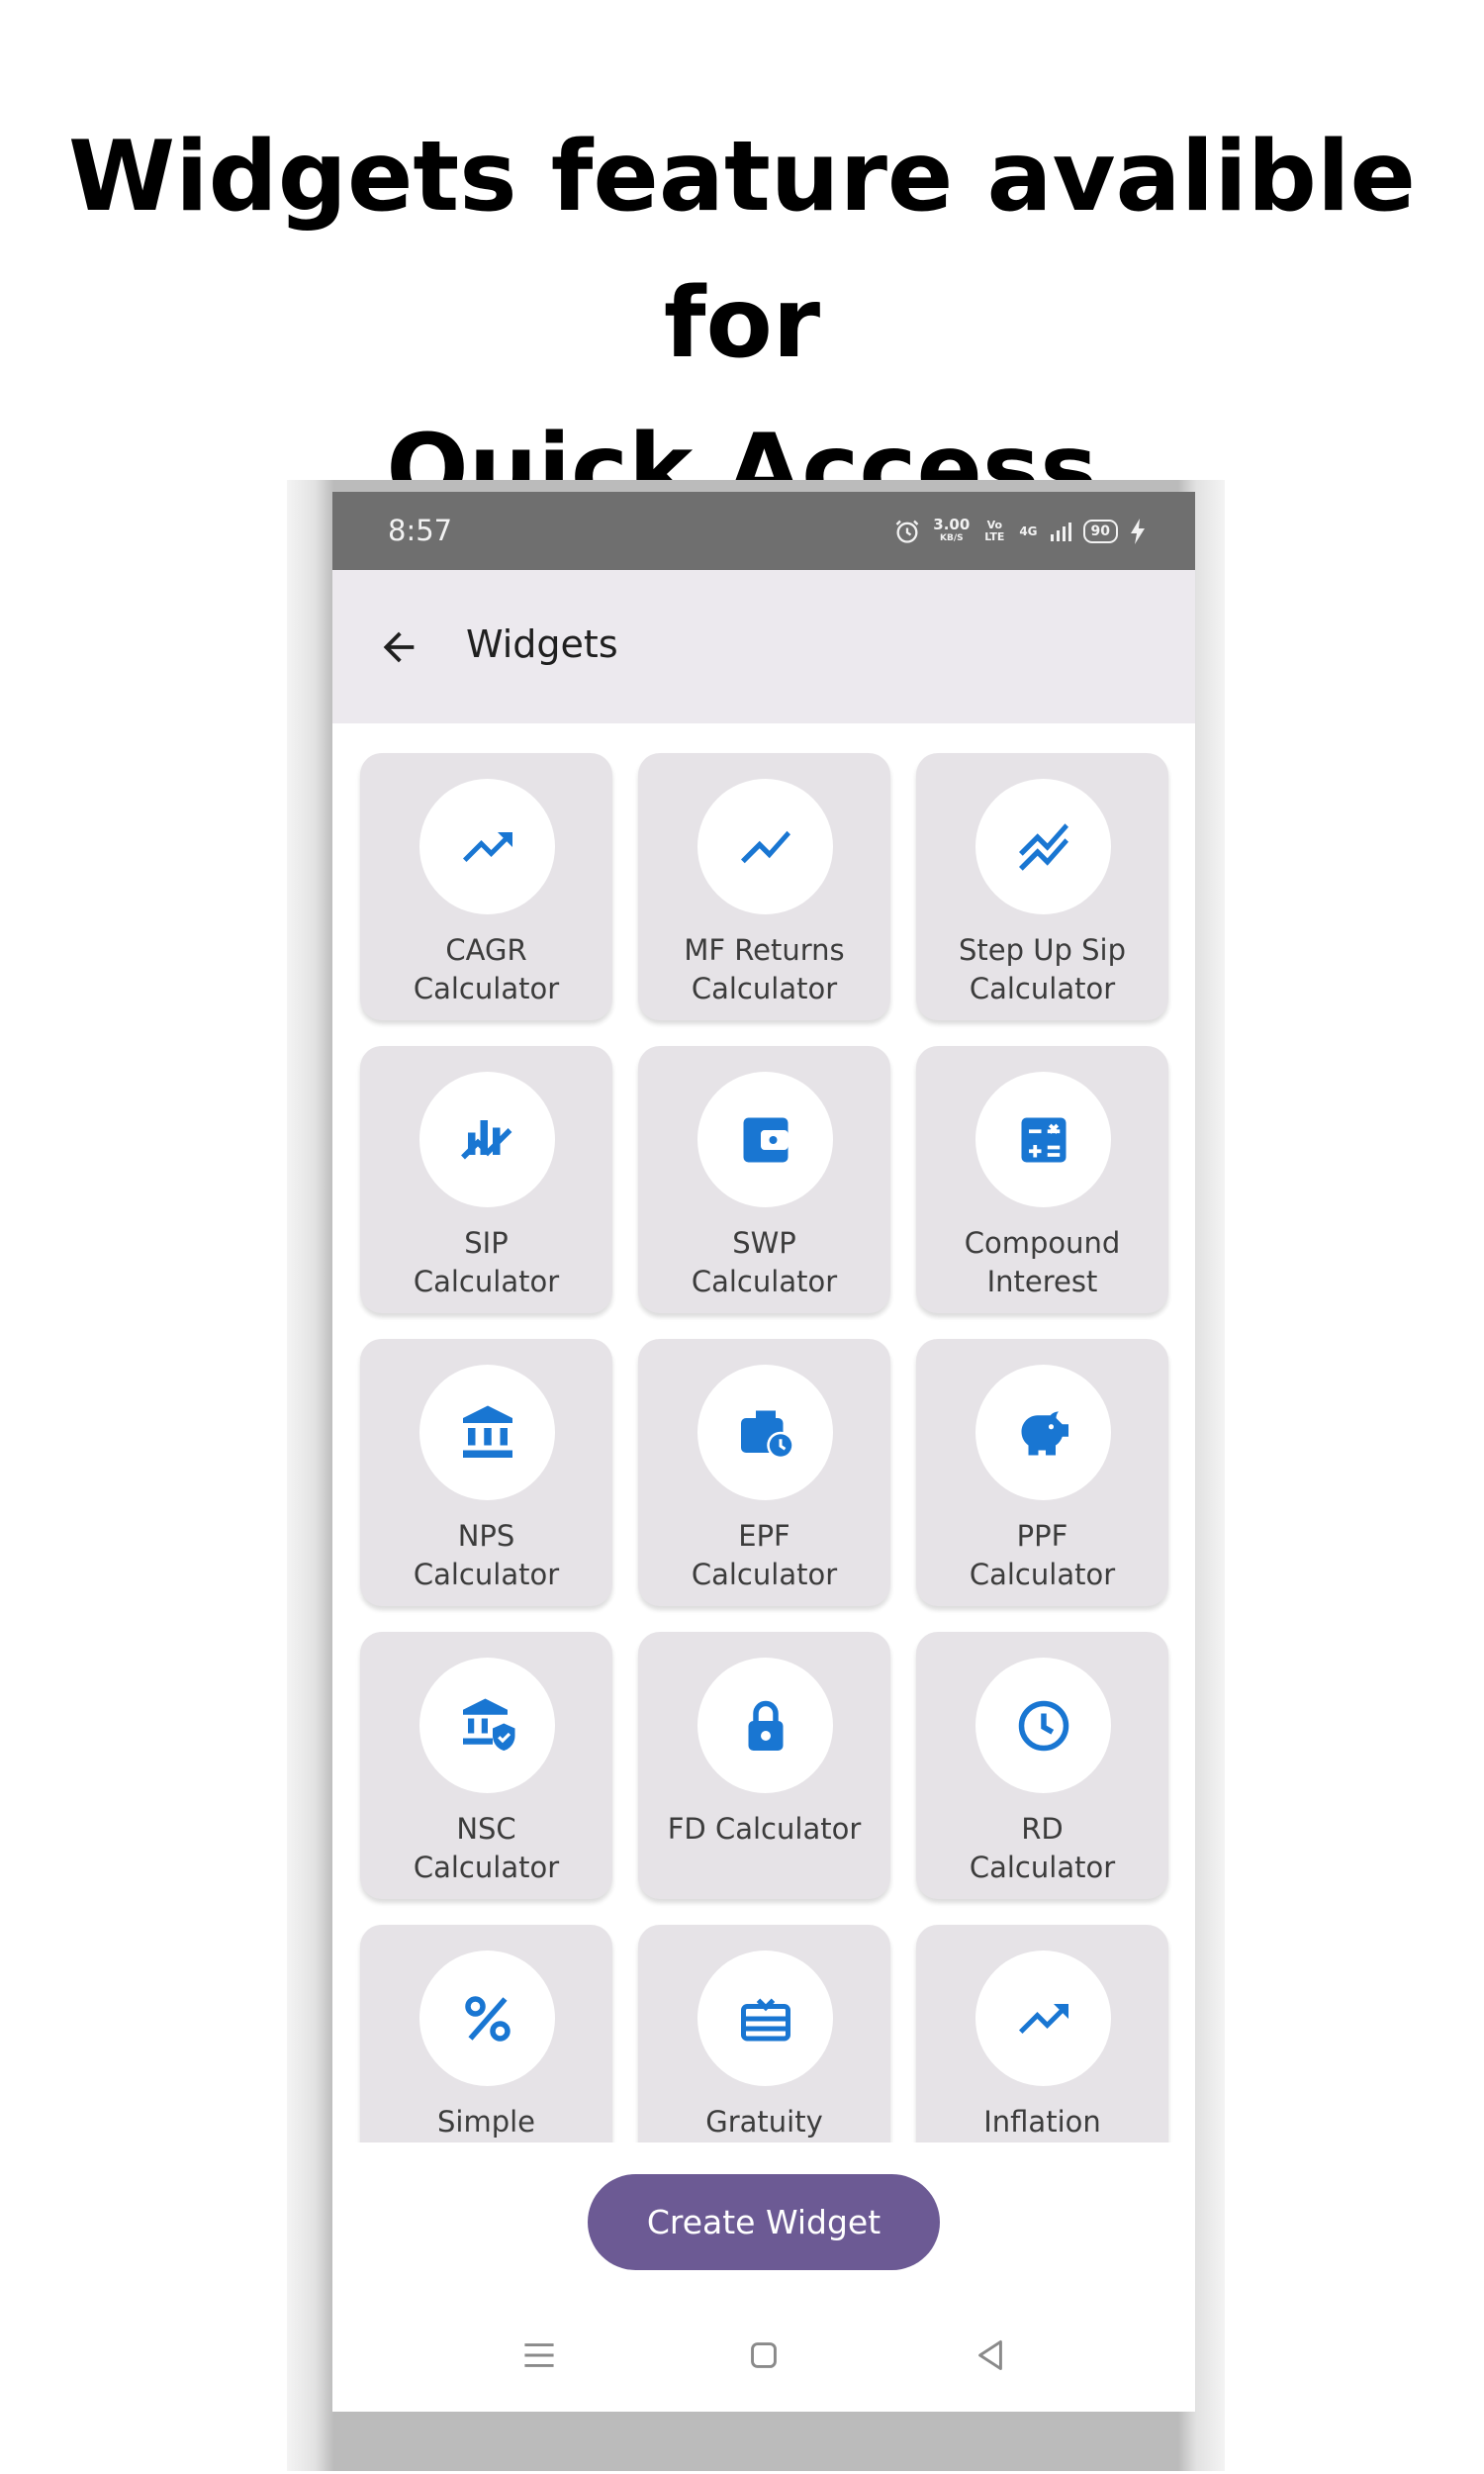 This screenshot has height=2474, width=1484. I want to click on stacked-line-chart-icon, so click(1043, 847).